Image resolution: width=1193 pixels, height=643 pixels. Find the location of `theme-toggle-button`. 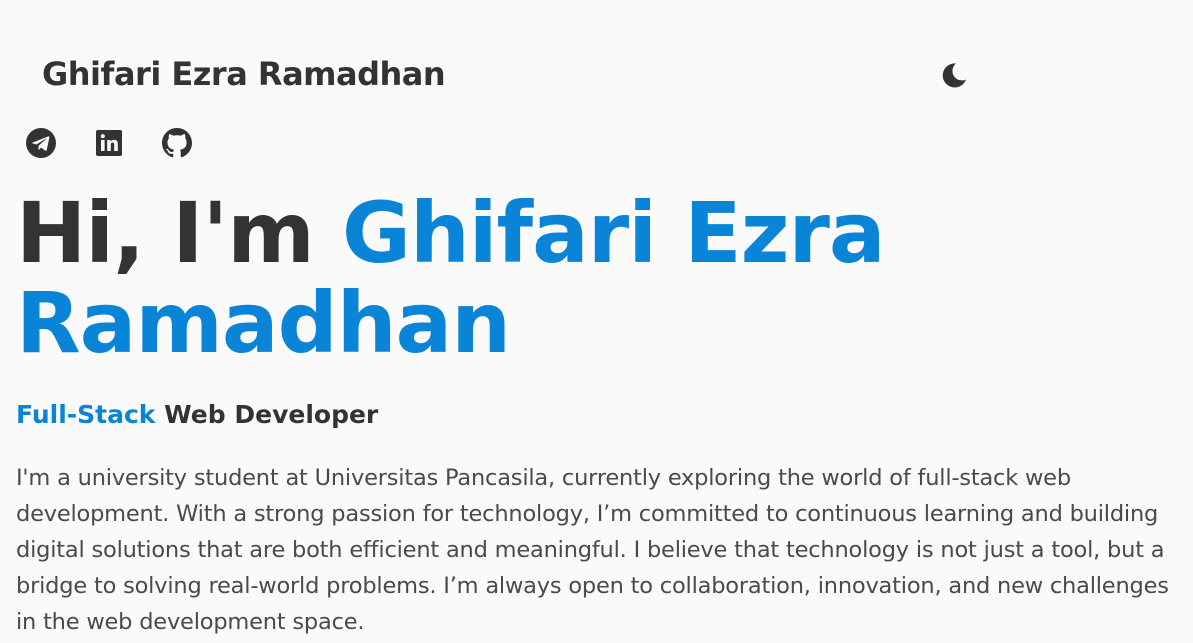

theme-toggle-button is located at coordinates (954, 75).